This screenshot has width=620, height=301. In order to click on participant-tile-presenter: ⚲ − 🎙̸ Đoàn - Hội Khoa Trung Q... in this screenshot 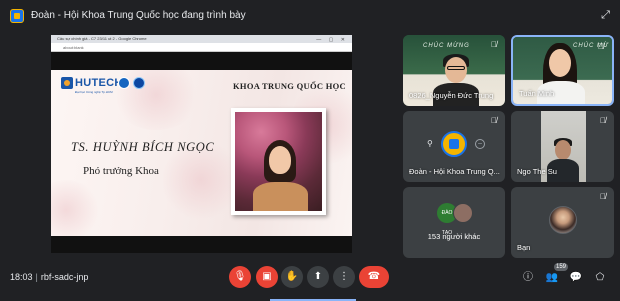, I will do `click(454, 146)`.